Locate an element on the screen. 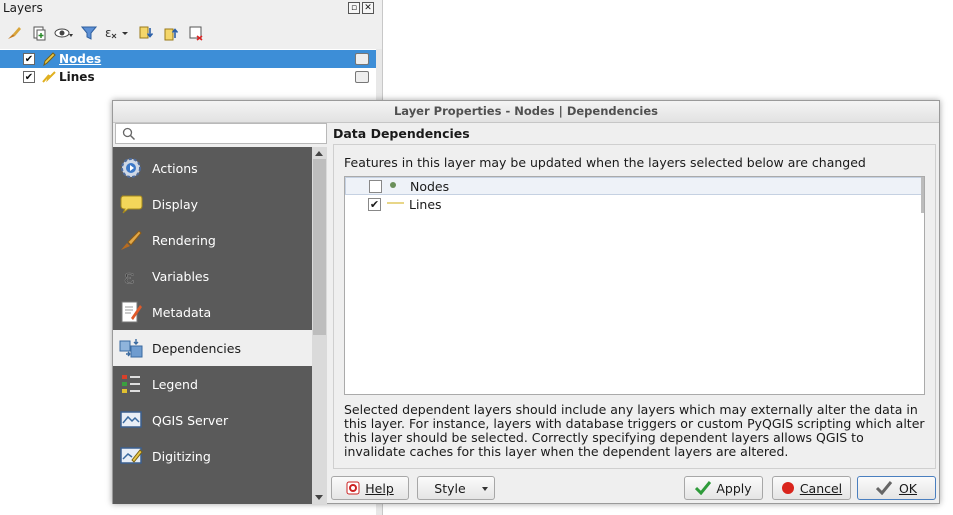 The image size is (953, 515). actions-gear-icon is located at coordinates (131, 168).